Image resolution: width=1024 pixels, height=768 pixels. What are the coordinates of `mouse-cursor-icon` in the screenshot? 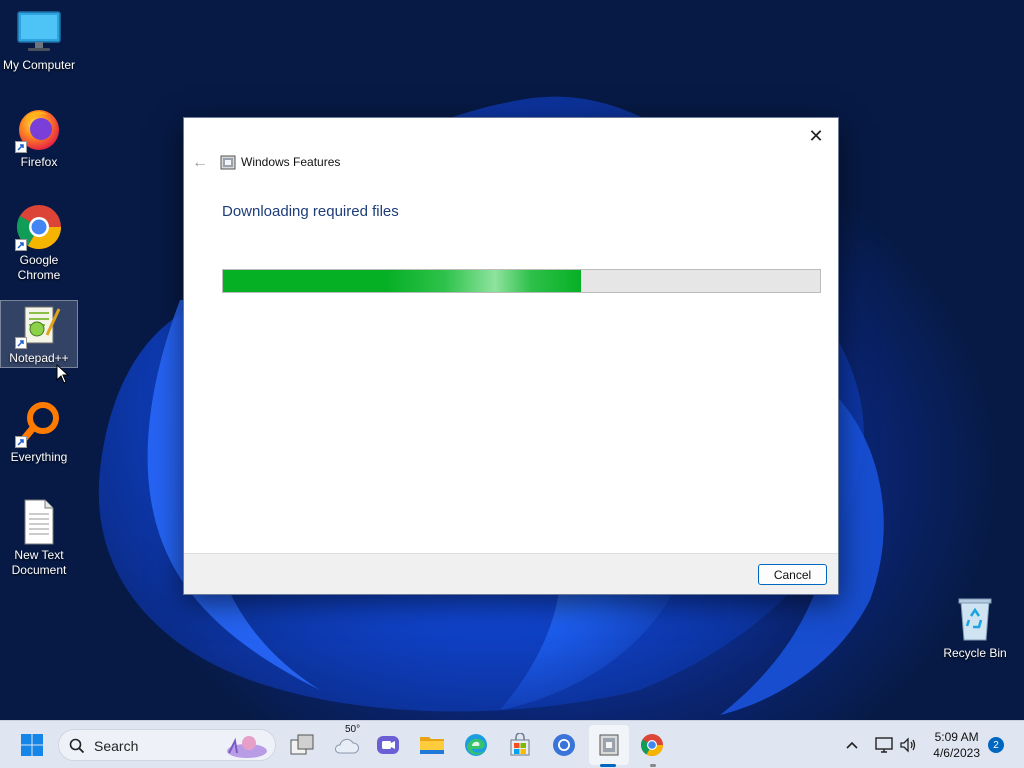 It's located at (63, 374).